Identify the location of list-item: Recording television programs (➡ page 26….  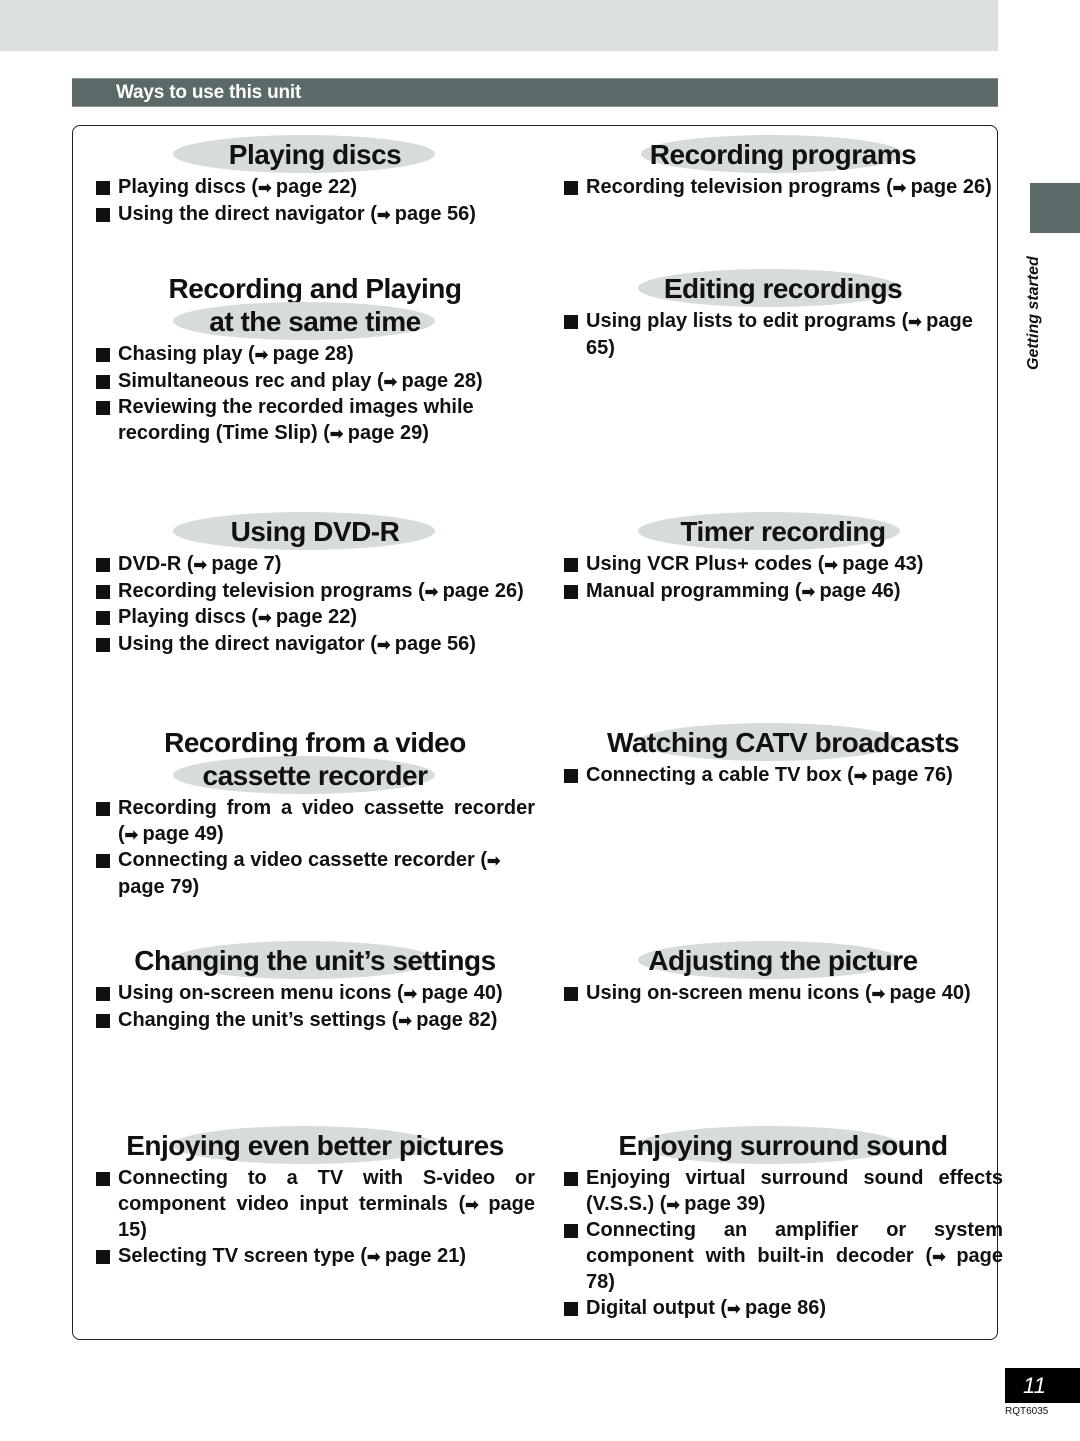
(315, 592).